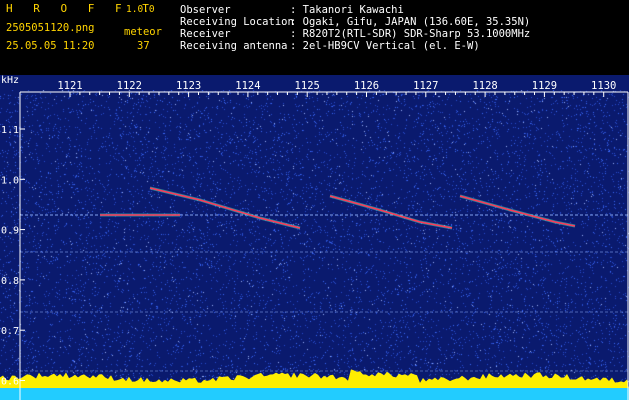 The width and height of the screenshot is (629, 400). Describe the element at coordinates (307, 86) in the screenshot. I see `x-tick-label: 1125` at that location.